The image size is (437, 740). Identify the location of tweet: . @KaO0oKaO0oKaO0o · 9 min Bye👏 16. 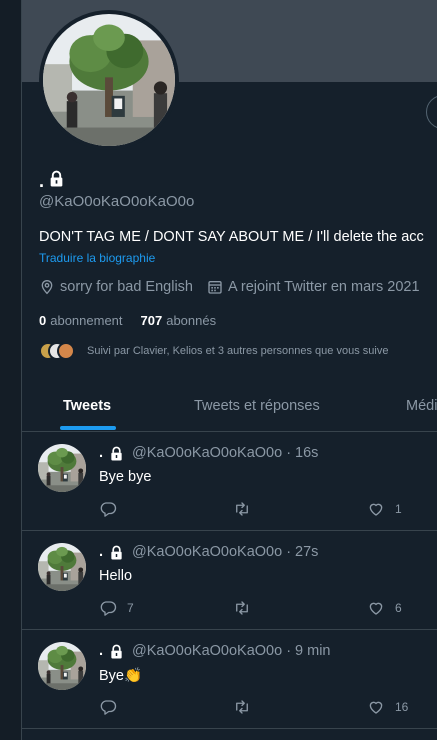
(229, 679).